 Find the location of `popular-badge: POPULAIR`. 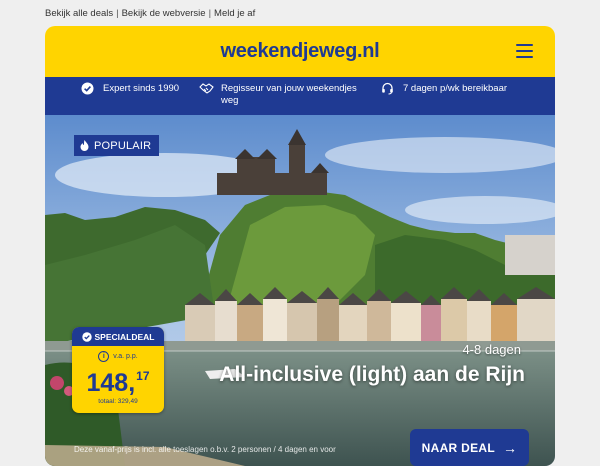

popular-badge: POPULAIR is located at coordinates (117, 145).